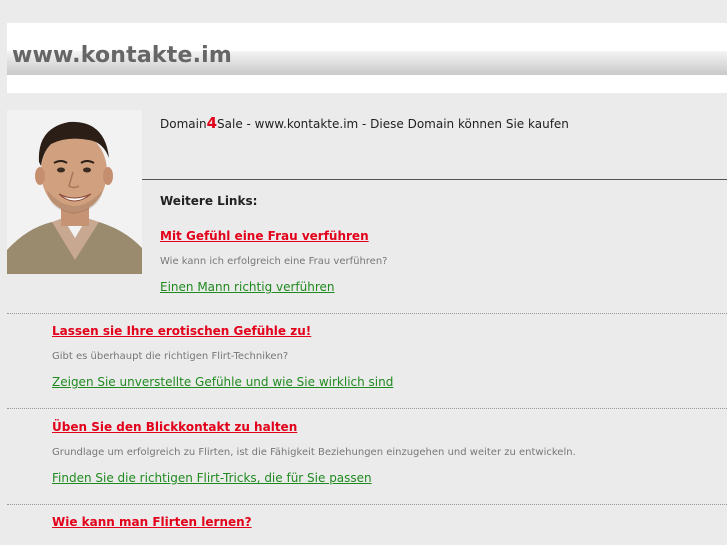 The height and width of the screenshot is (545, 727). What do you see at coordinates (264, 236) in the screenshot?
I see `top-block-title-link: Mit Gefühl eine Frau verführen` at bounding box center [264, 236].